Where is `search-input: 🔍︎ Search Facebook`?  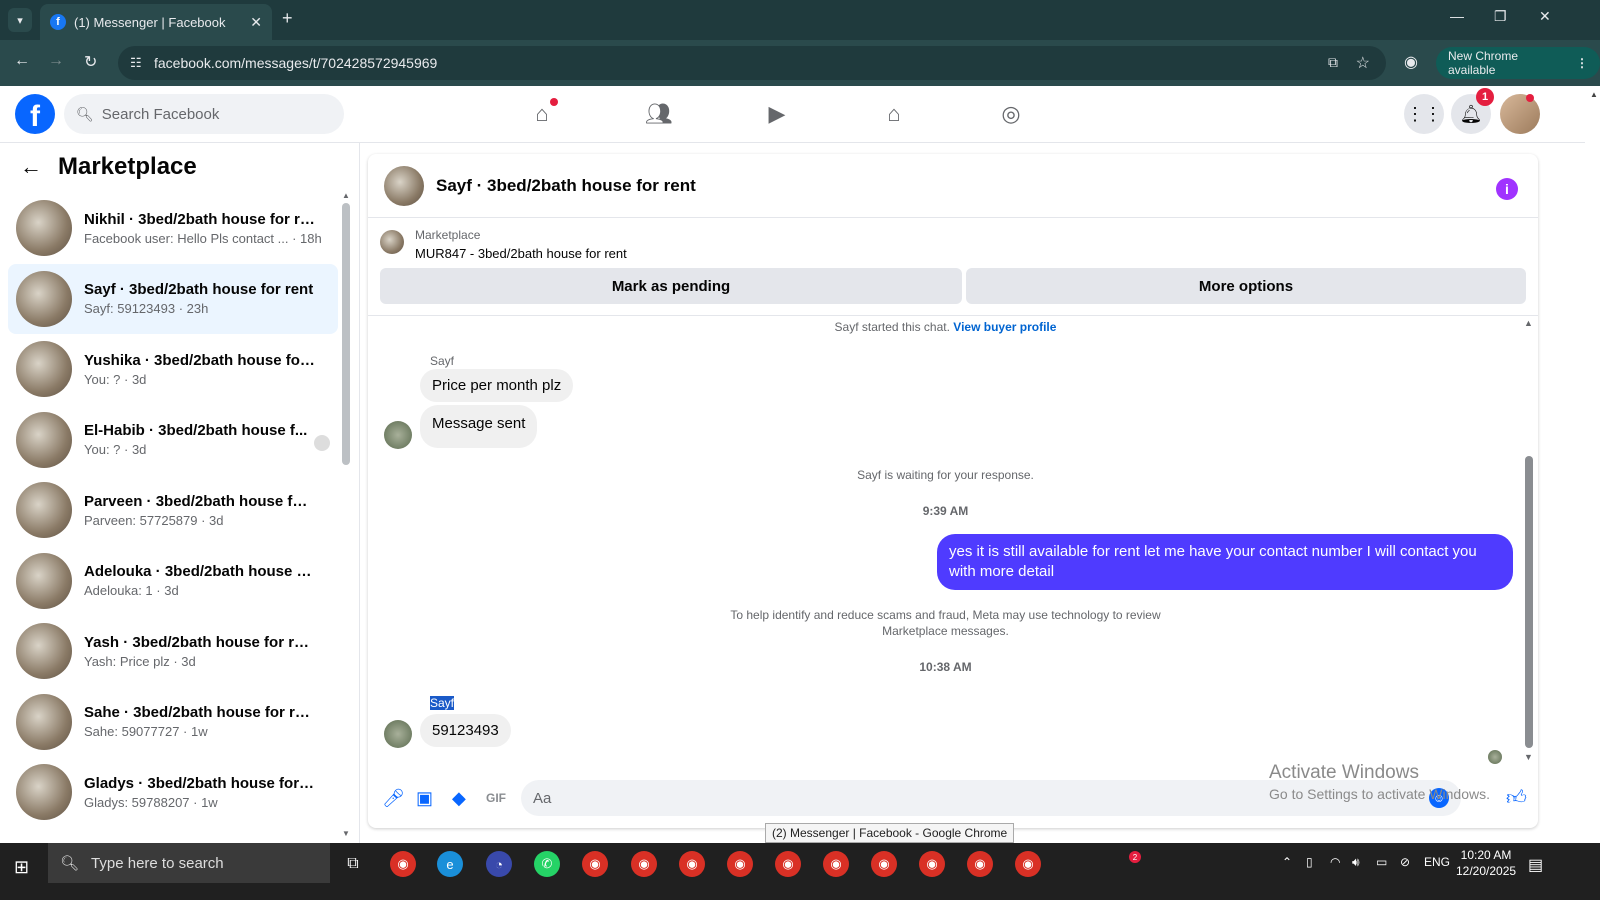 search-input: 🔍︎ Search Facebook is located at coordinates (204, 114).